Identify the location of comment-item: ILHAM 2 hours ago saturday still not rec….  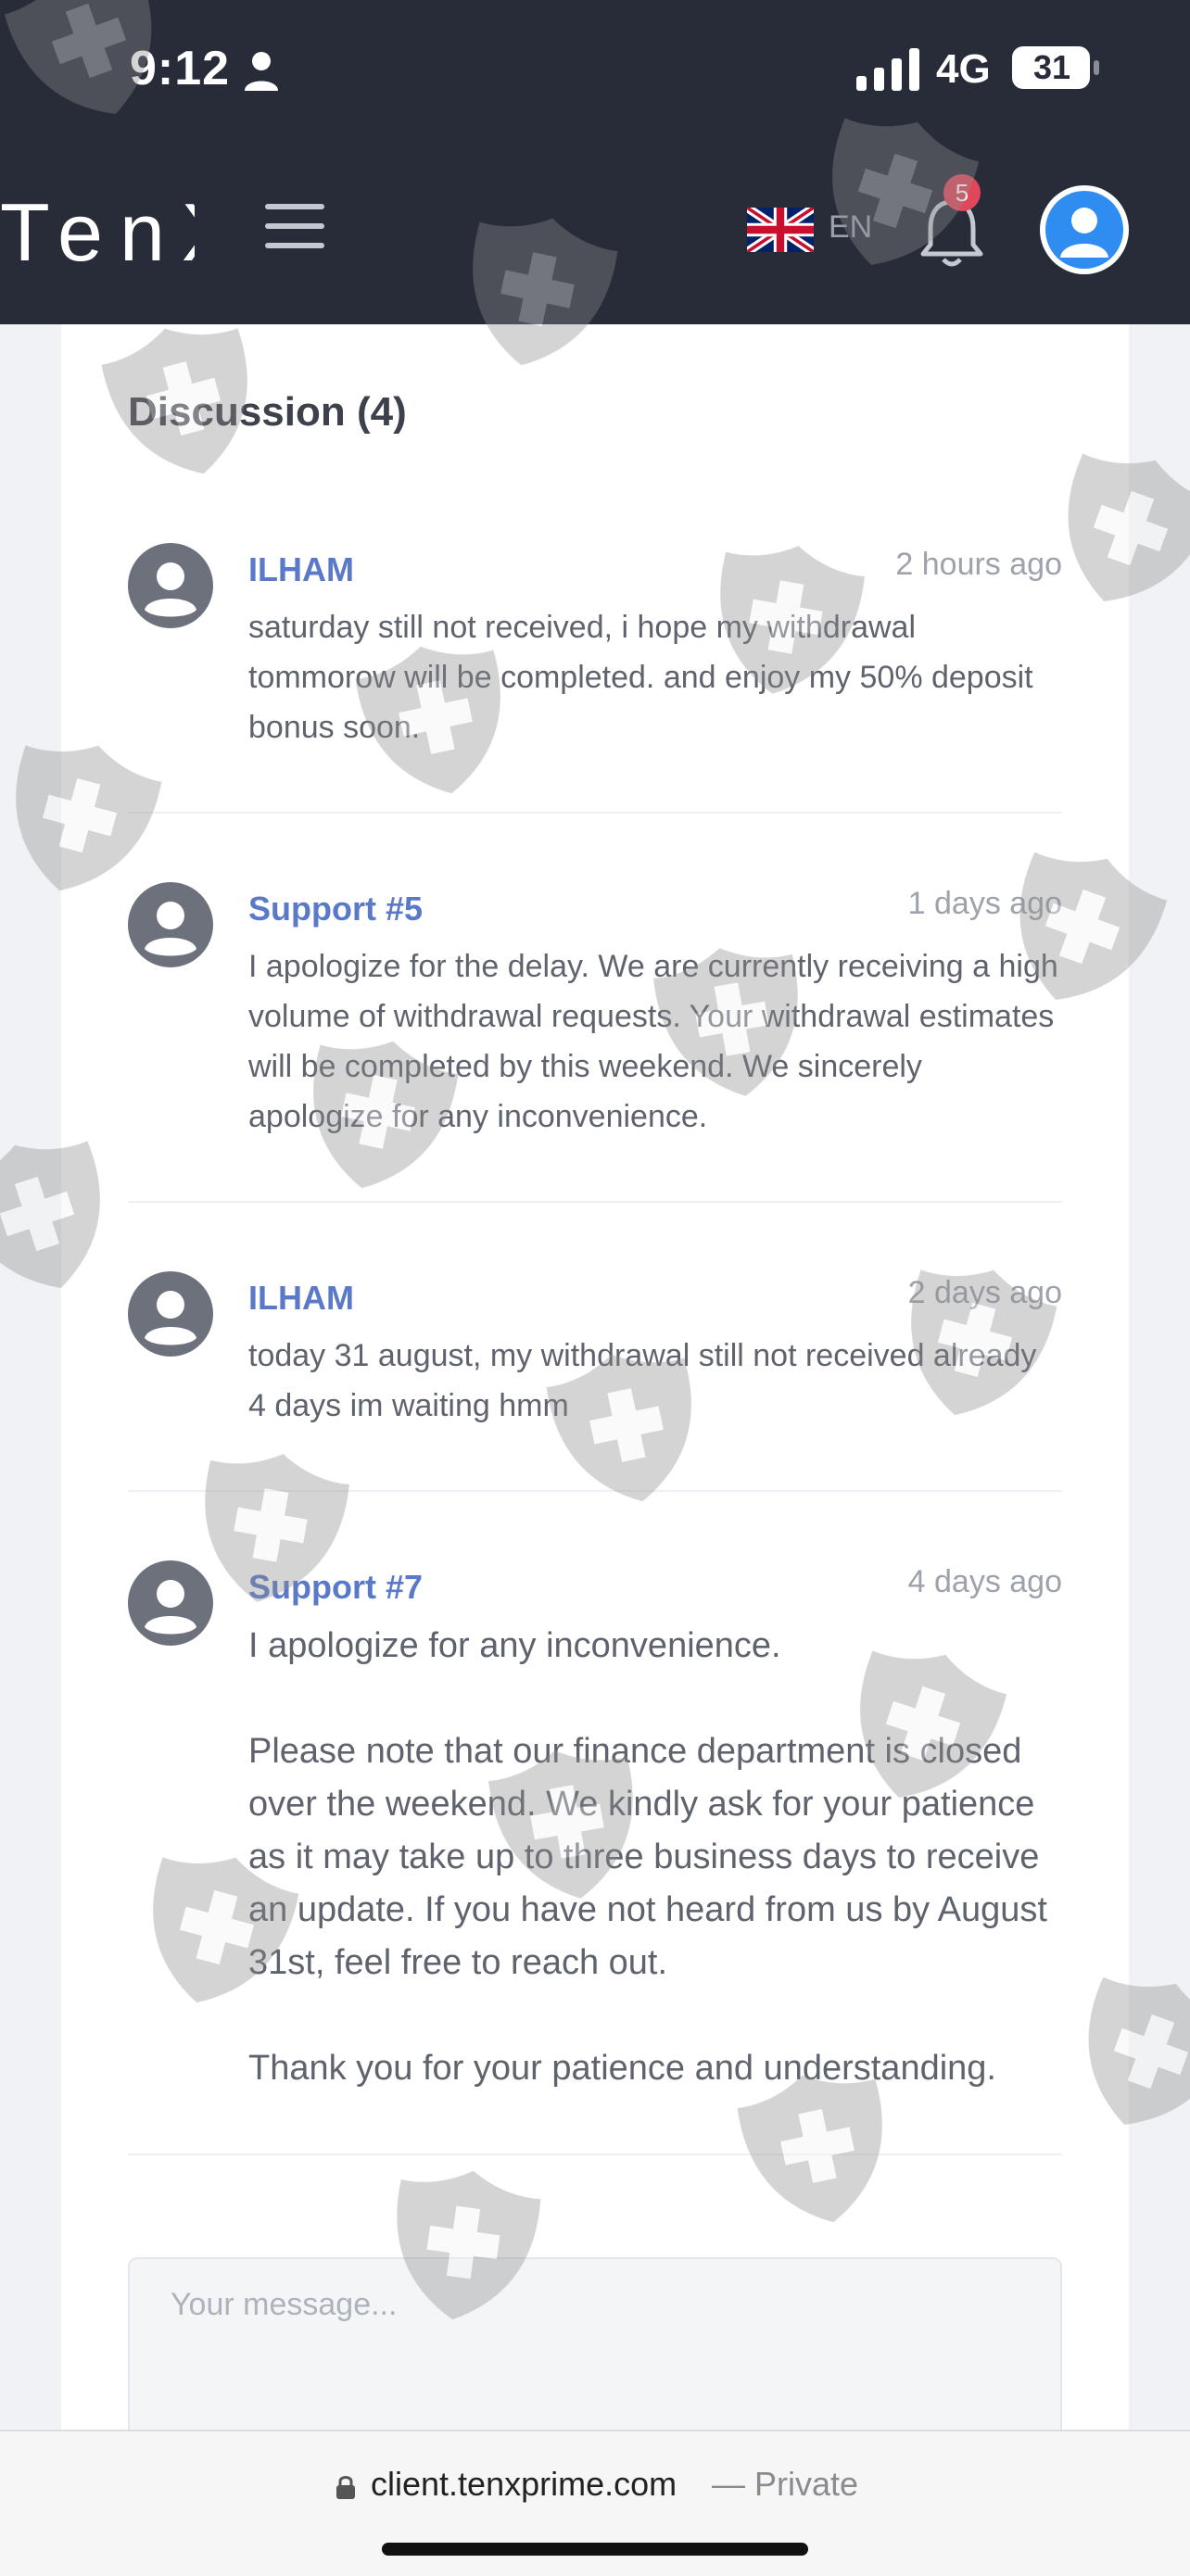
(595, 649).